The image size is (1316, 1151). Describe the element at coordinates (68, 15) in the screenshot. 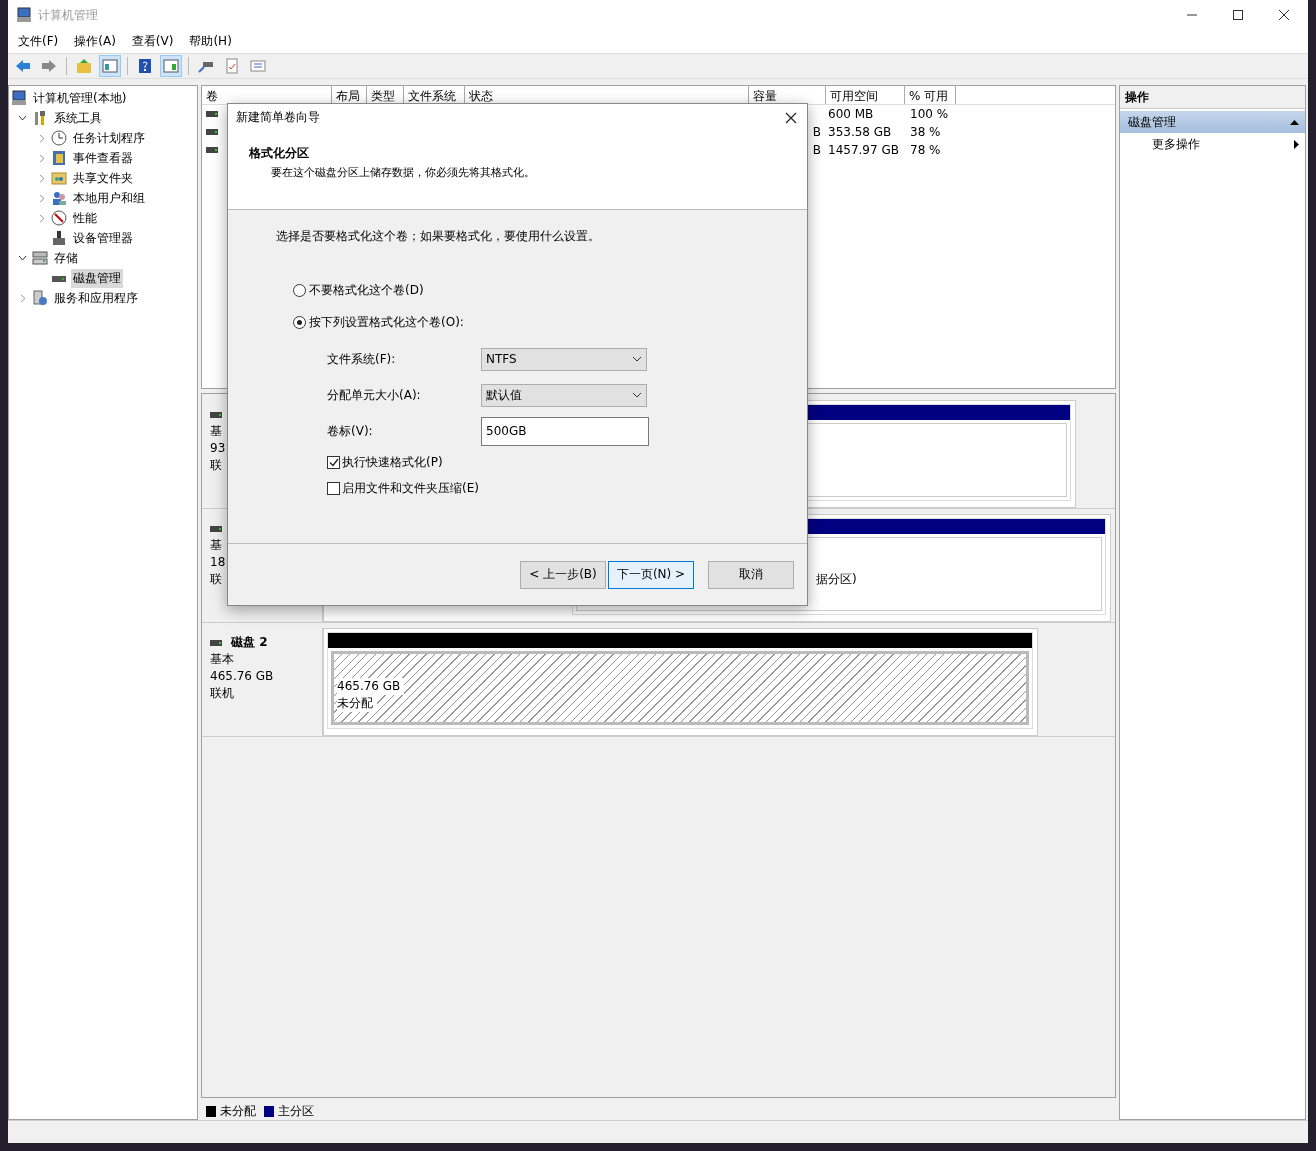

I see `window-title: 计算机管理` at that location.